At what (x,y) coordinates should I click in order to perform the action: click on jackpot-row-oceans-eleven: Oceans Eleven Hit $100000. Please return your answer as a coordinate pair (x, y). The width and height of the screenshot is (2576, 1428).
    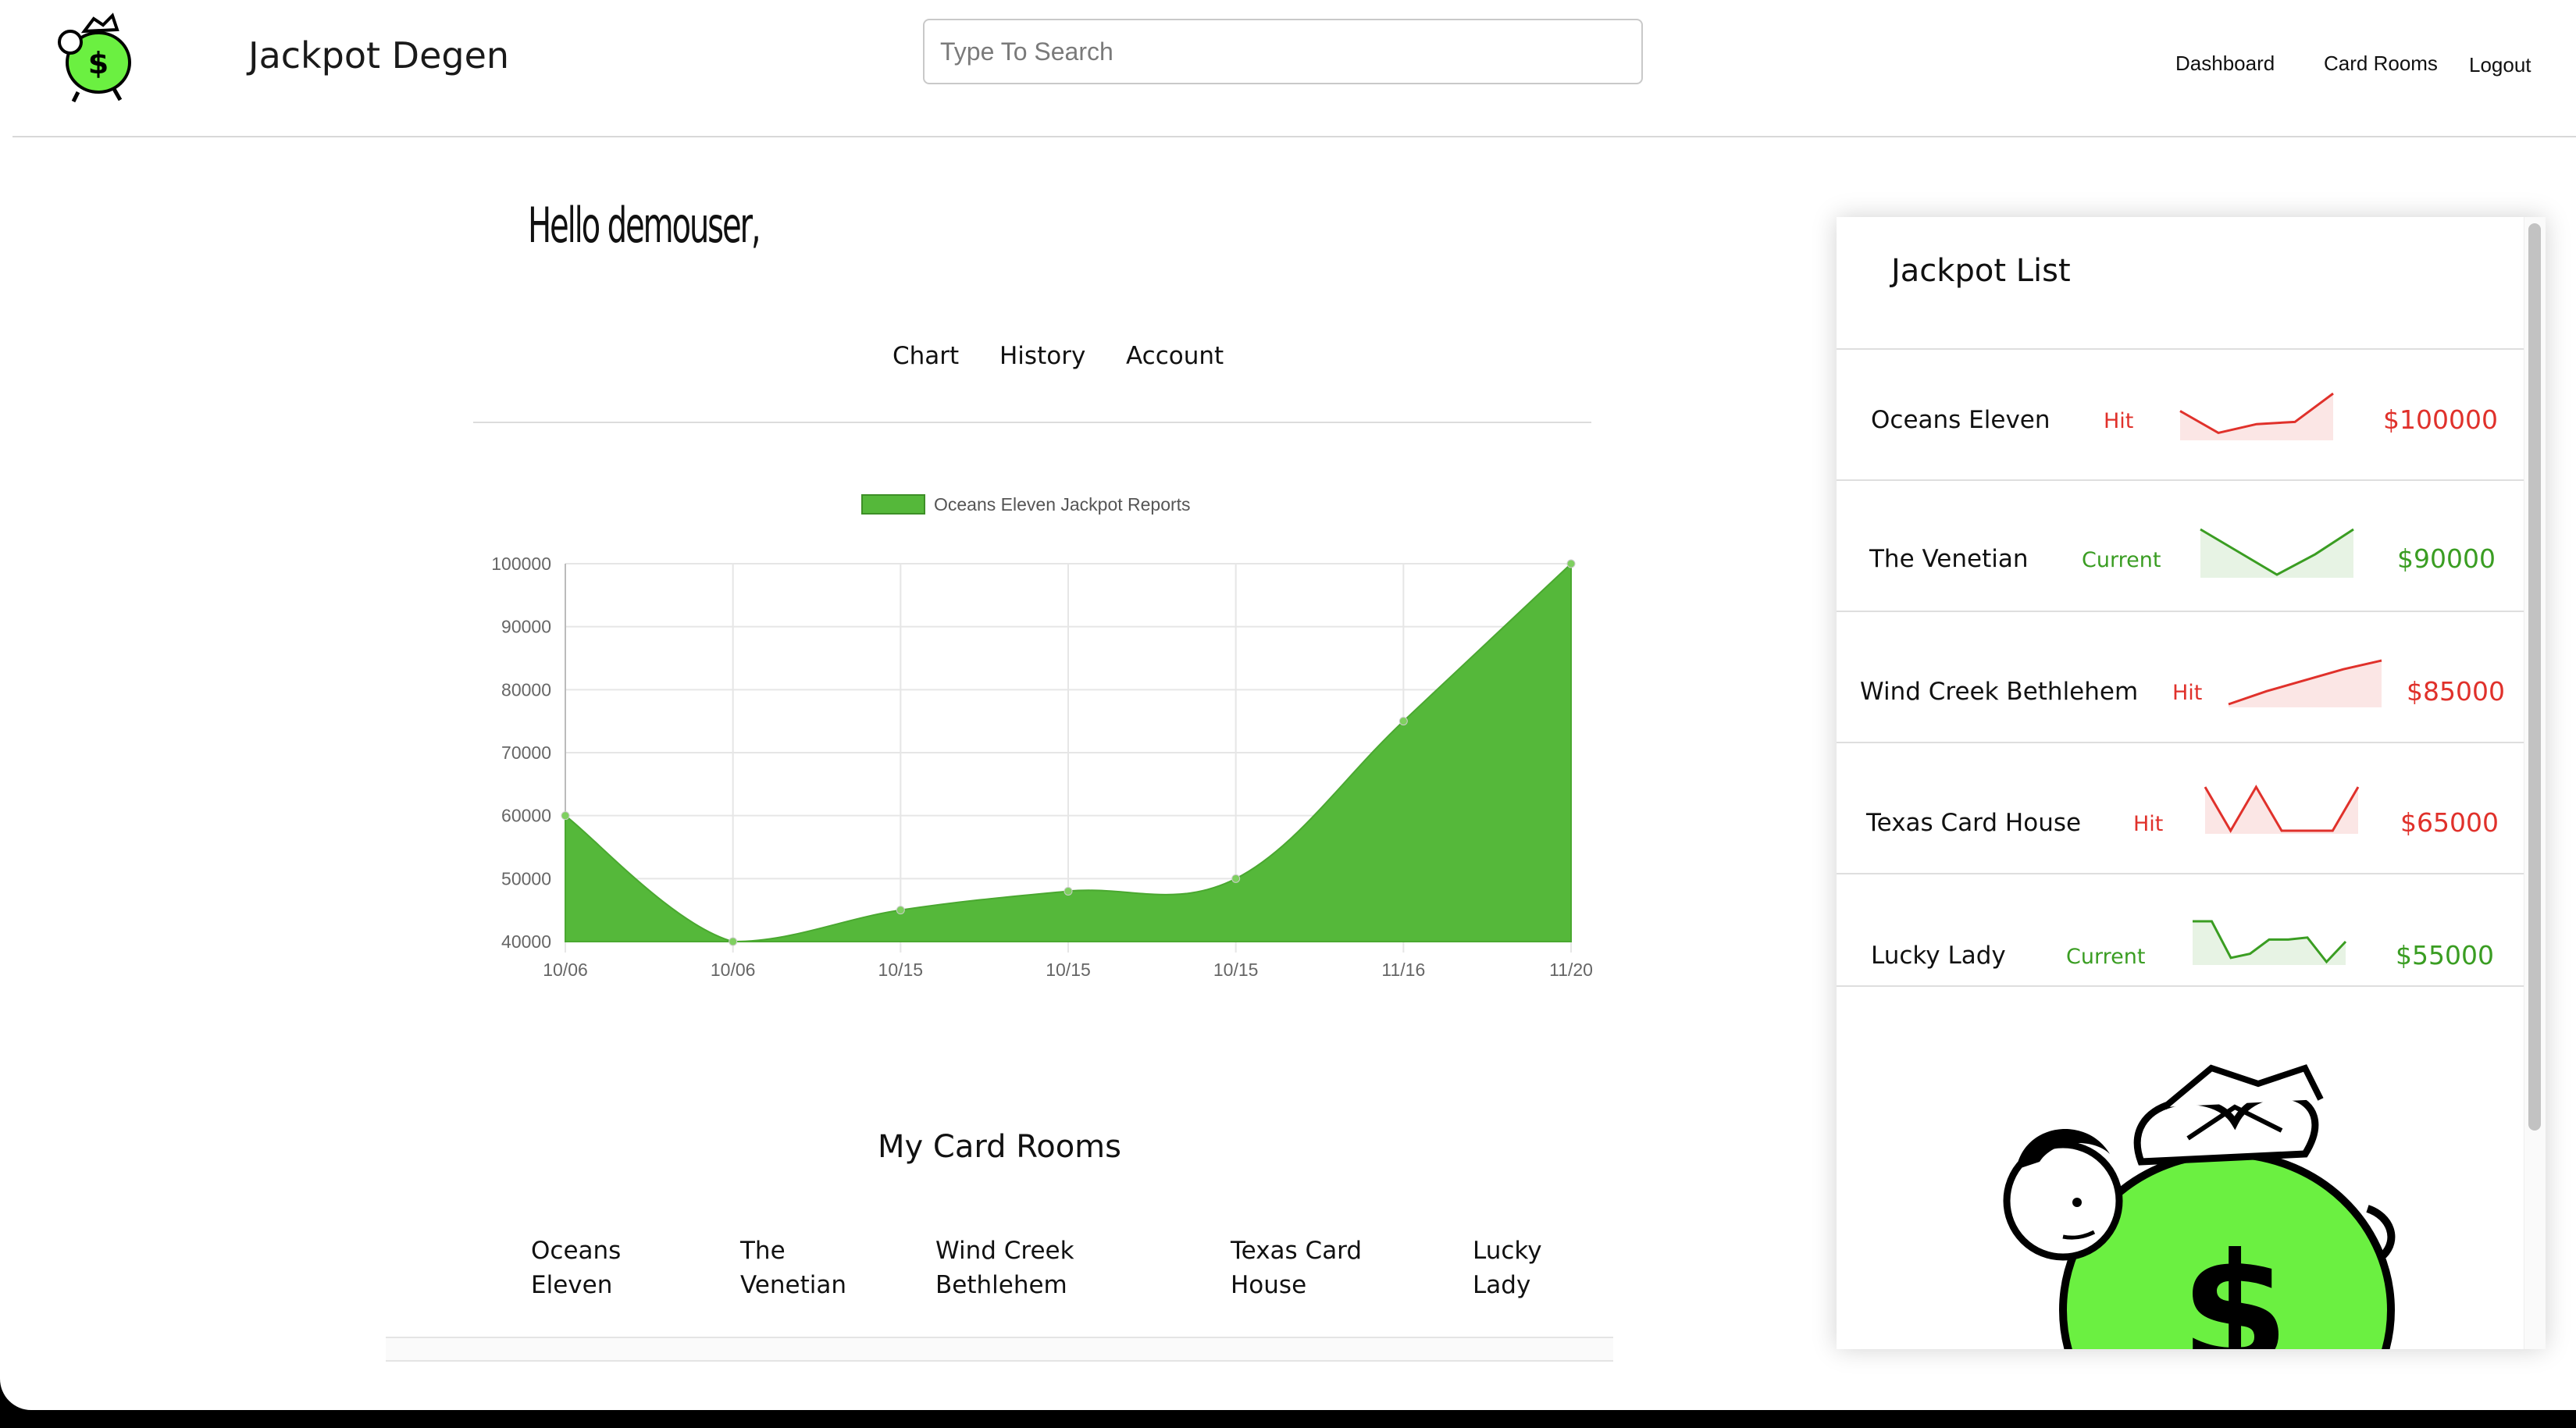
    Looking at the image, I should click on (2180, 413).